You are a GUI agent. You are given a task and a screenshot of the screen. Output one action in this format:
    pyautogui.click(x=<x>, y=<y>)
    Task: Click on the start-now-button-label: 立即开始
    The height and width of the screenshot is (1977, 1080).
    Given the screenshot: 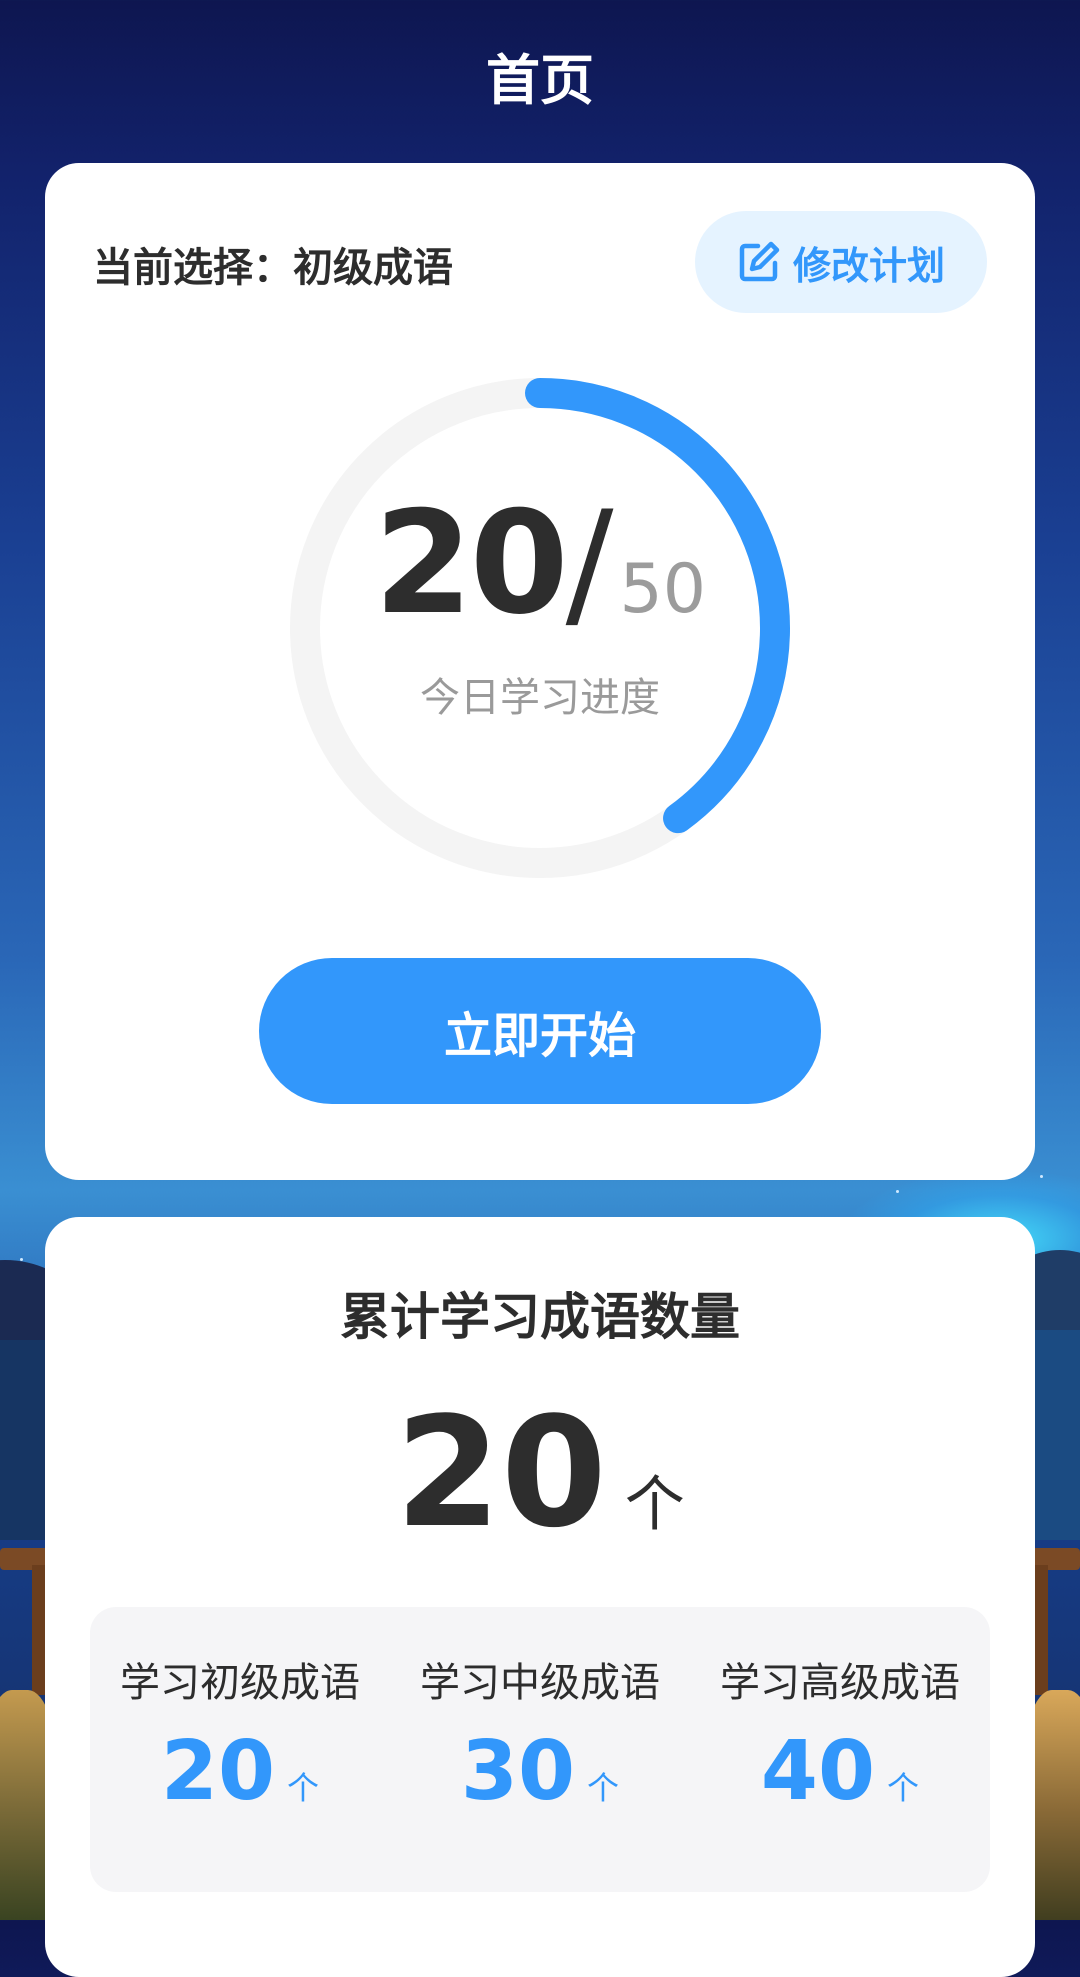 What is the action you would take?
    pyautogui.click(x=539, y=1036)
    